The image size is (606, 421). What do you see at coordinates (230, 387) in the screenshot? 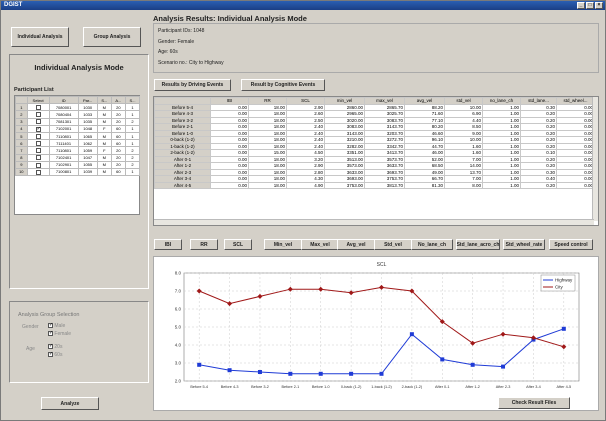
I see `x-tick-label: Before 4-3` at bounding box center [230, 387].